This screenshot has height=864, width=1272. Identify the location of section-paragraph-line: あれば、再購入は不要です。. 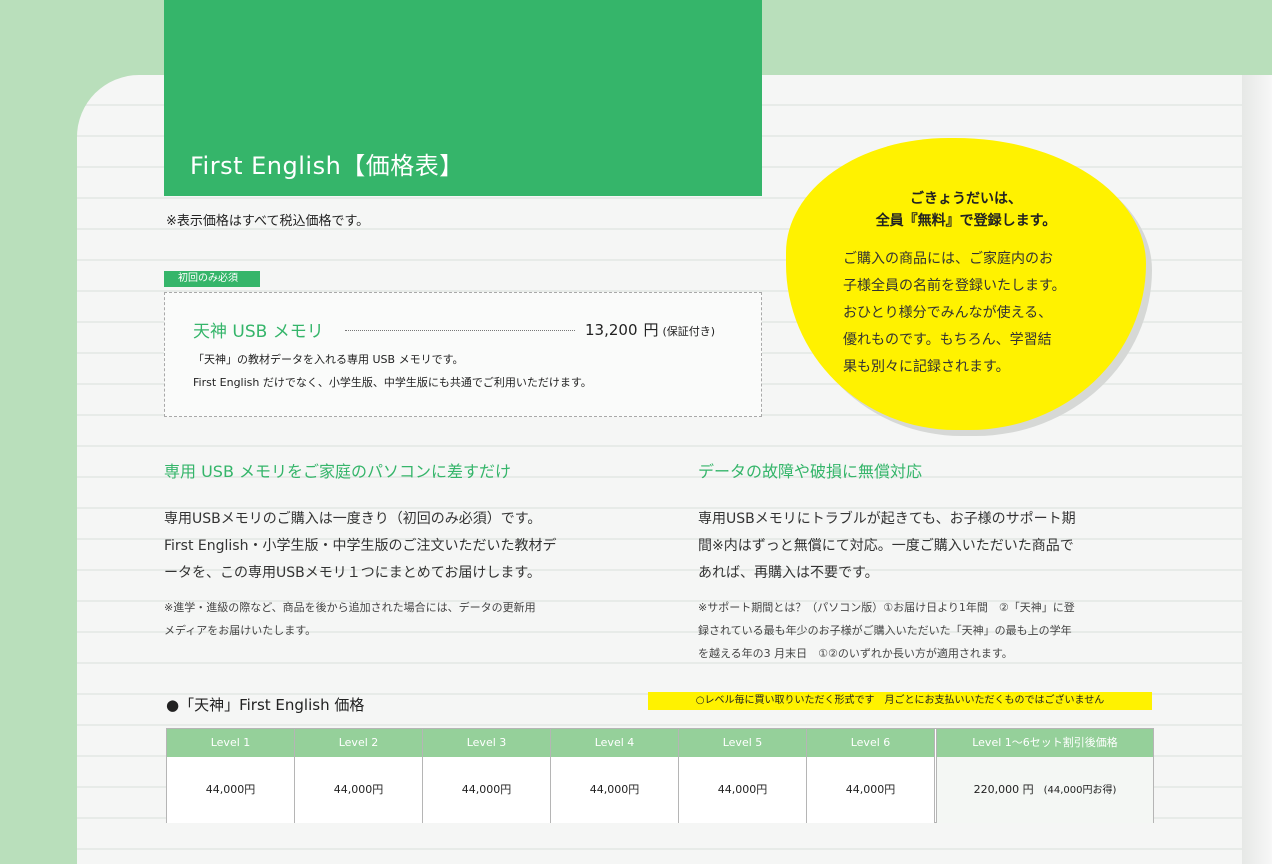
(788, 573).